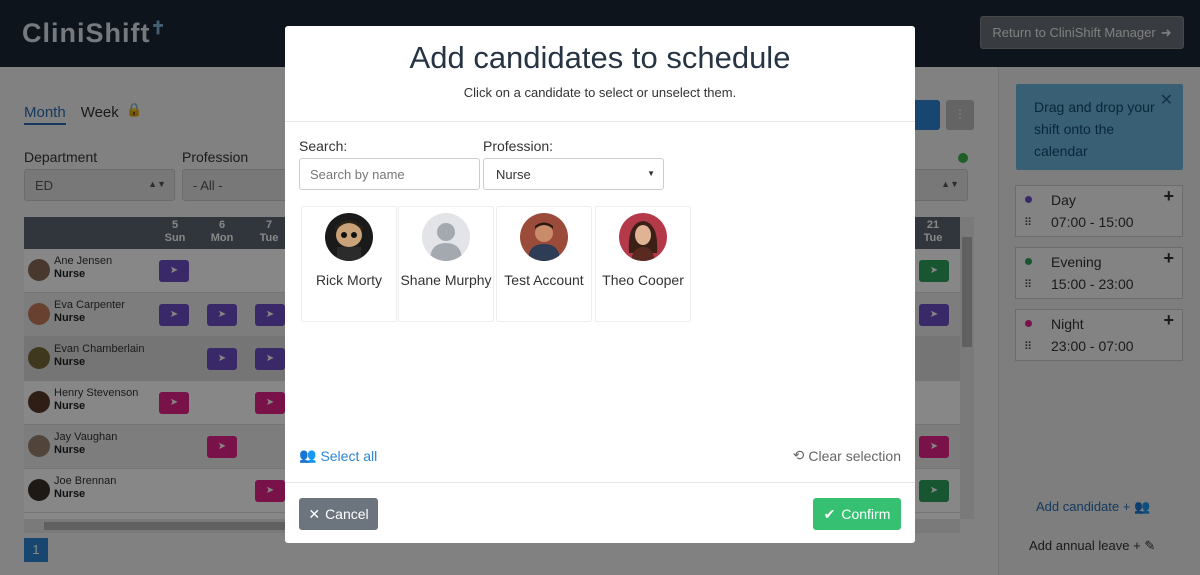 The image size is (1200, 575). I want to click on check-icon: ✔, so click(829, 513).